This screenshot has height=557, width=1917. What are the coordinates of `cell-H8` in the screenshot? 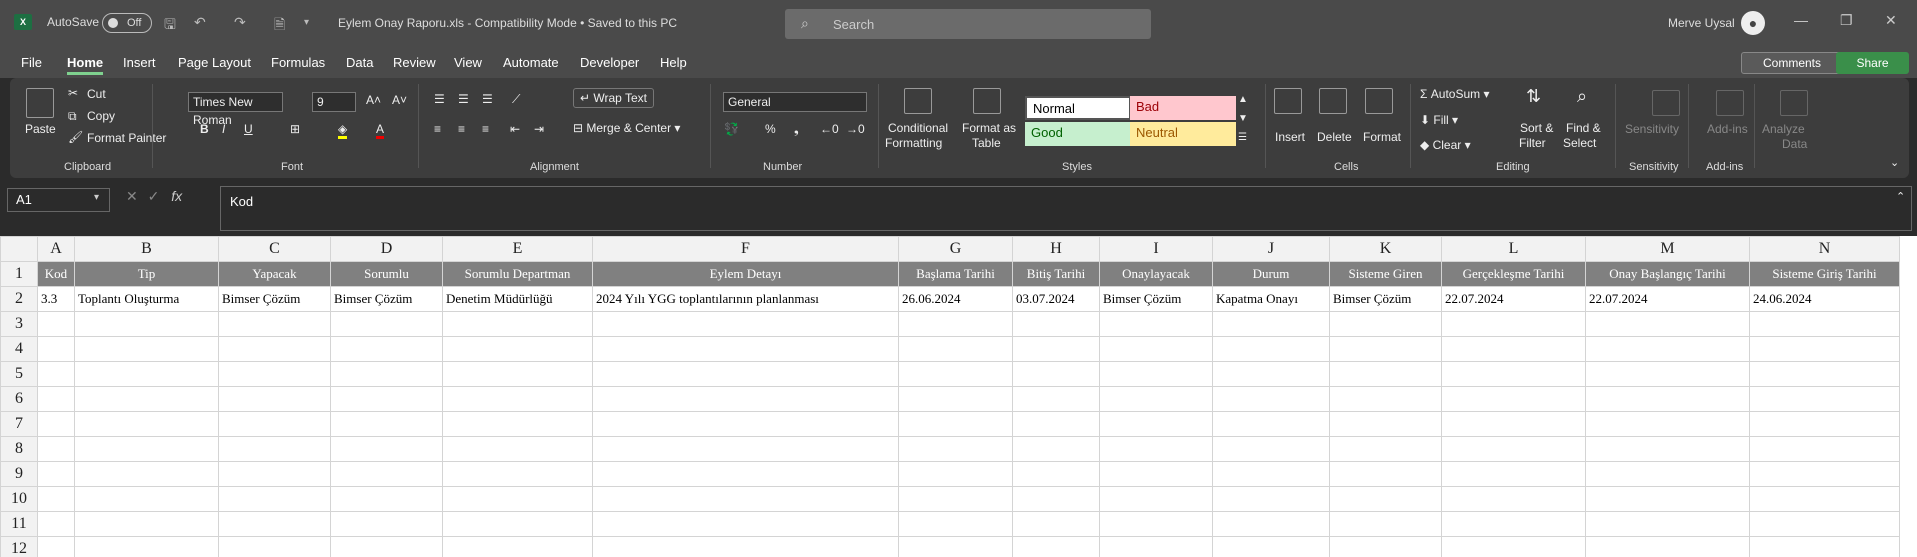 It's located at (1056, 449).